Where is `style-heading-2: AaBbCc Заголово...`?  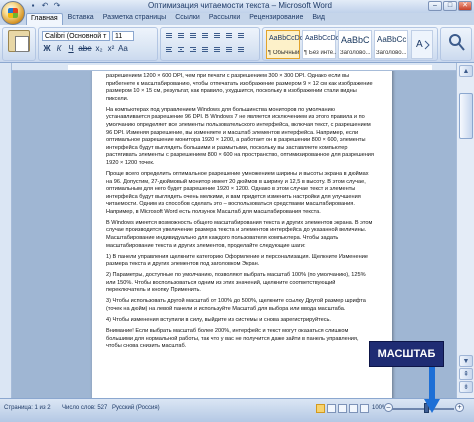 style-heading-2: AaBbCc Заголово... is located at coordinates (391, 44).